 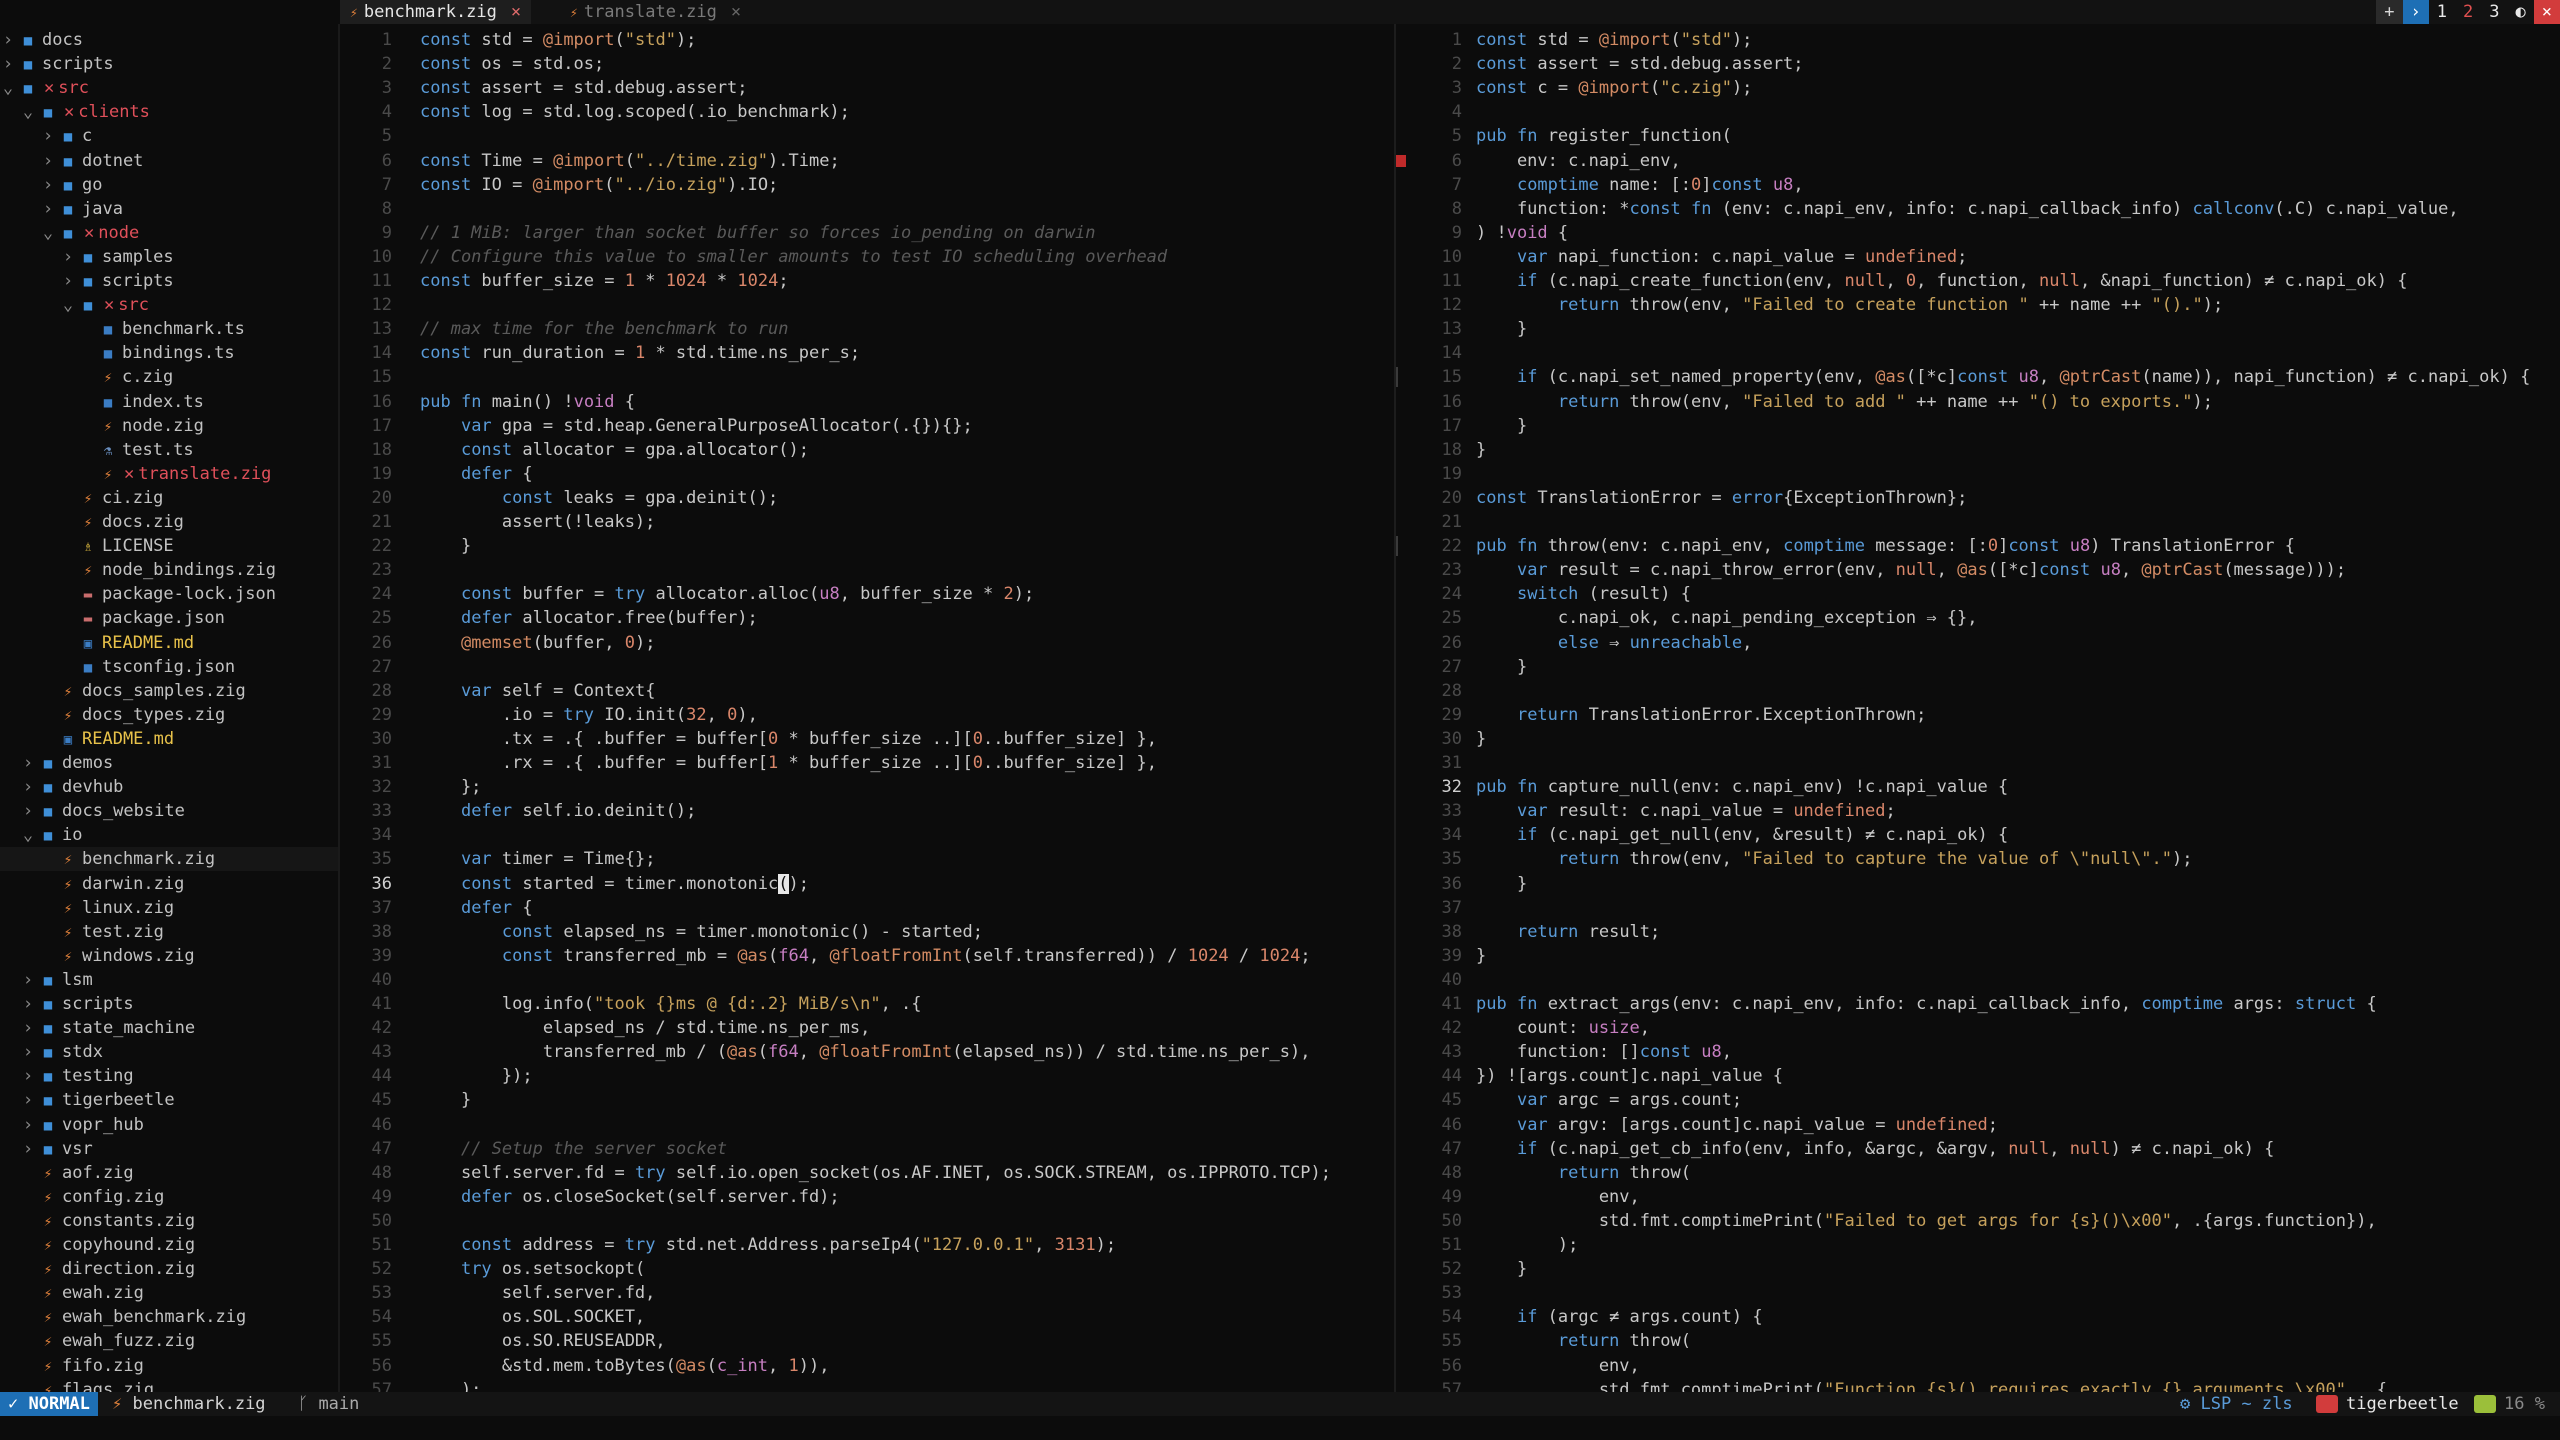 I want to click on code-line: 28, so click(x=1978, y=691).